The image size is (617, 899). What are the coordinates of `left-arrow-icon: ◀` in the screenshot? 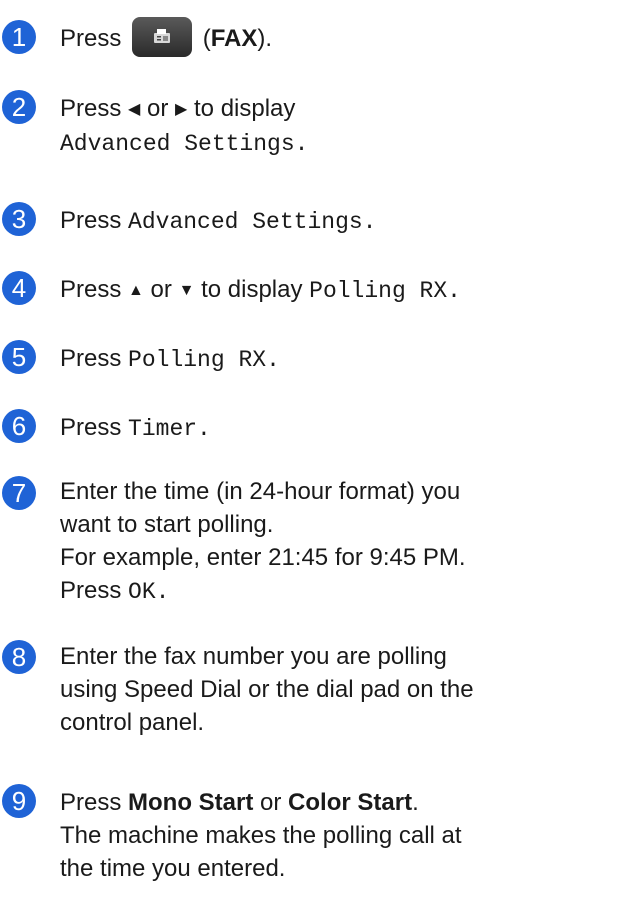 It's located at (134, 109).